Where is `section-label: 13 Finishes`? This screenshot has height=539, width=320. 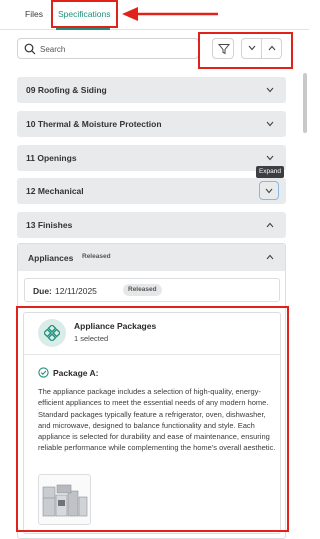
section-label: 13 Finishes is located at coordinates (49, 225).